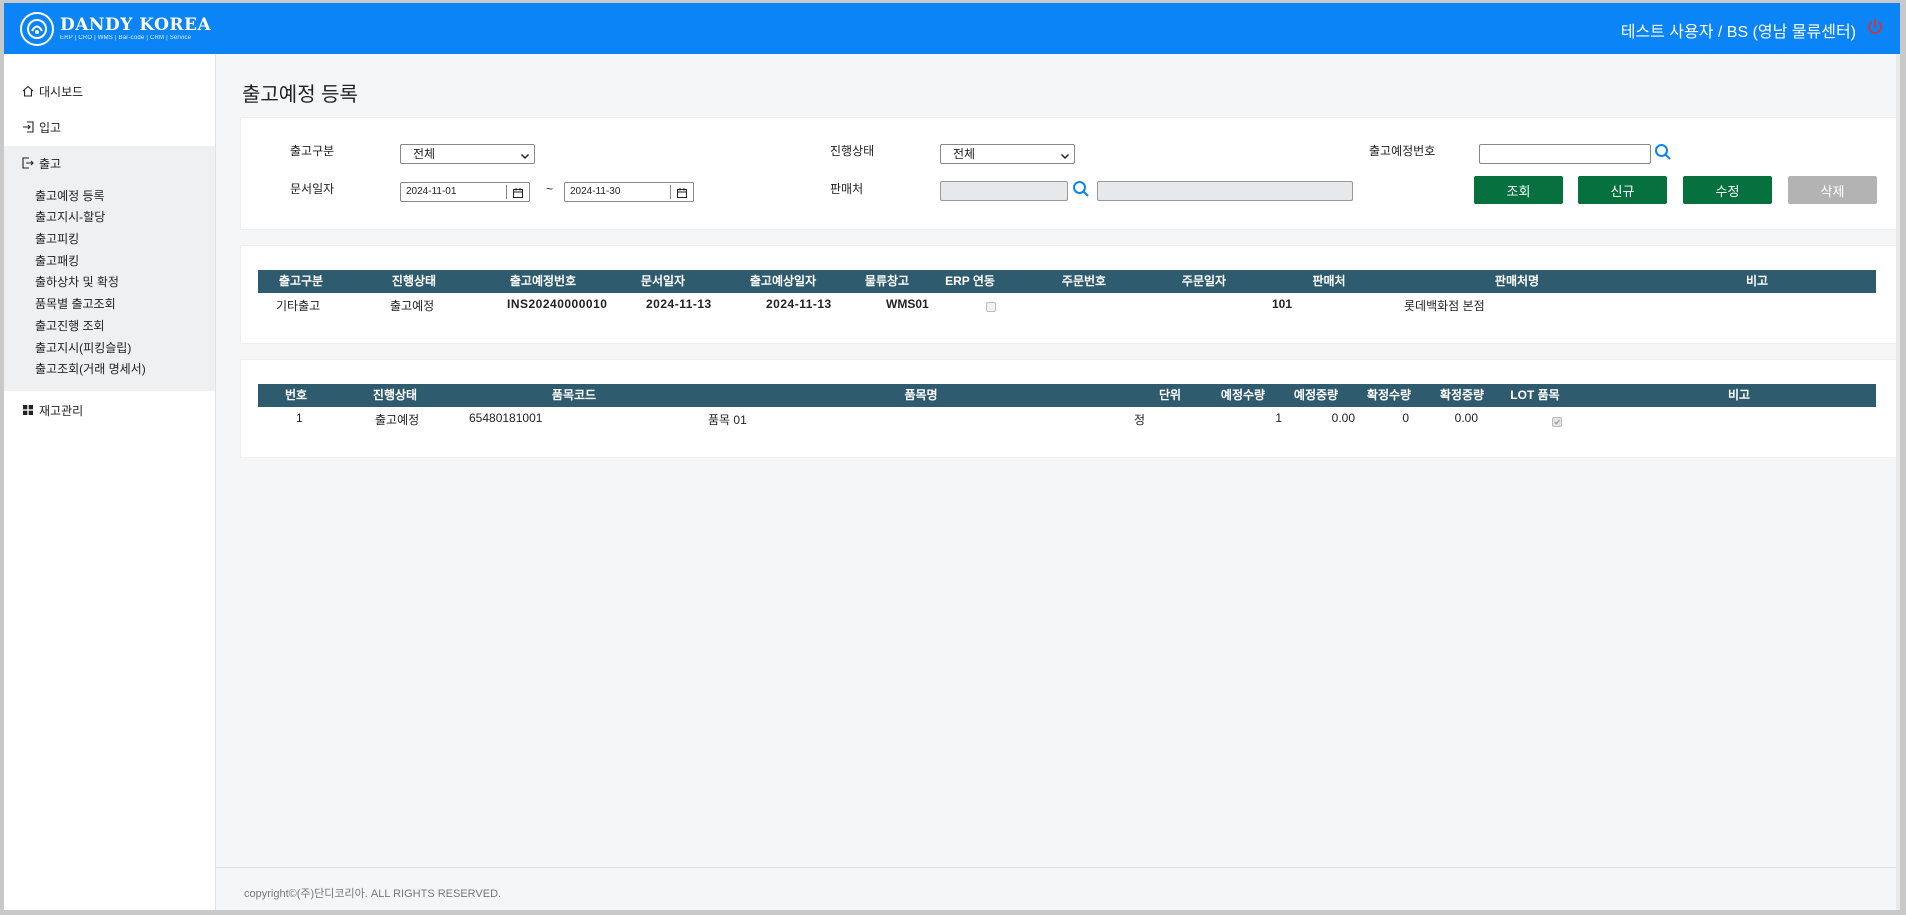 This screenshot has width=1906, height=915. What do you see at coordinates (109, 91) in the screenshot?
I see `sidebar-item-dashboard: 대시보드` at bounding box center [109, 91].